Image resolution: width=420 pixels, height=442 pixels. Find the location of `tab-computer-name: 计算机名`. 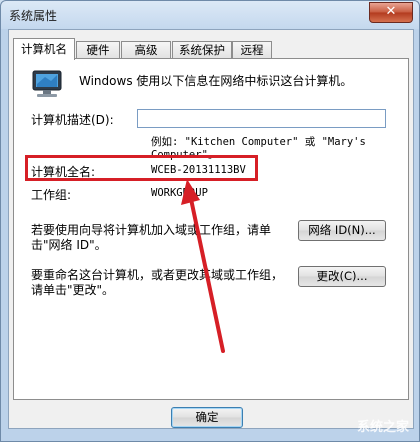

tab-computer-name: 计算机名 is located at coordinates (44, 49).